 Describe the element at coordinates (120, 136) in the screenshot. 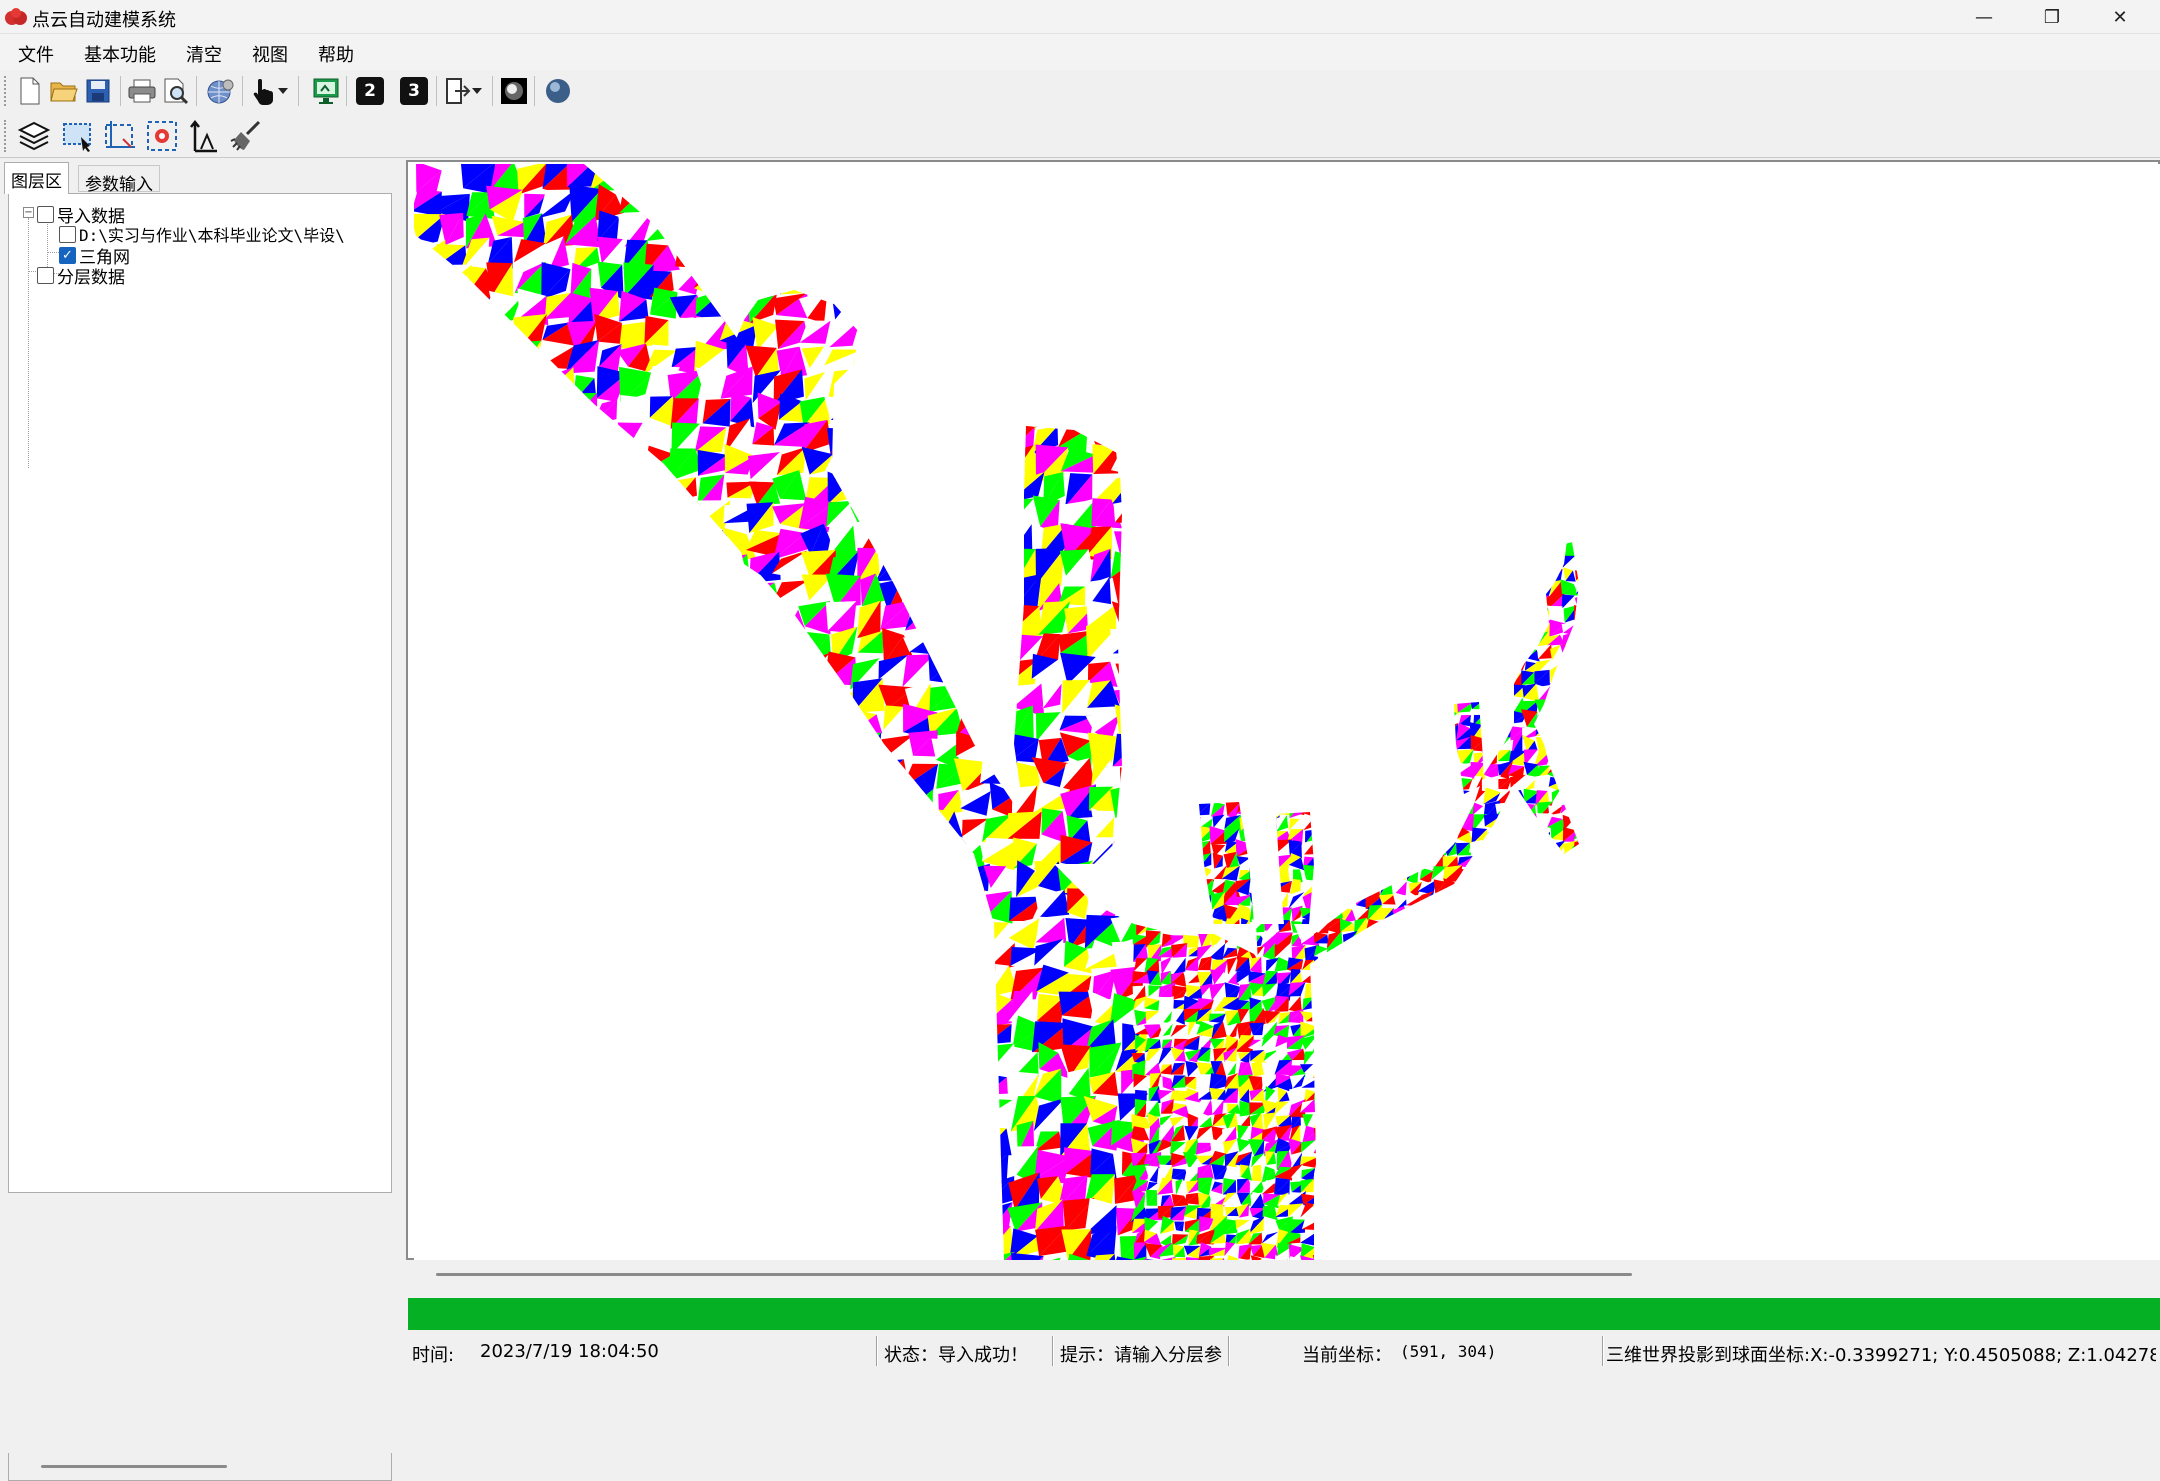

I see `select-crop-icon` at that location.